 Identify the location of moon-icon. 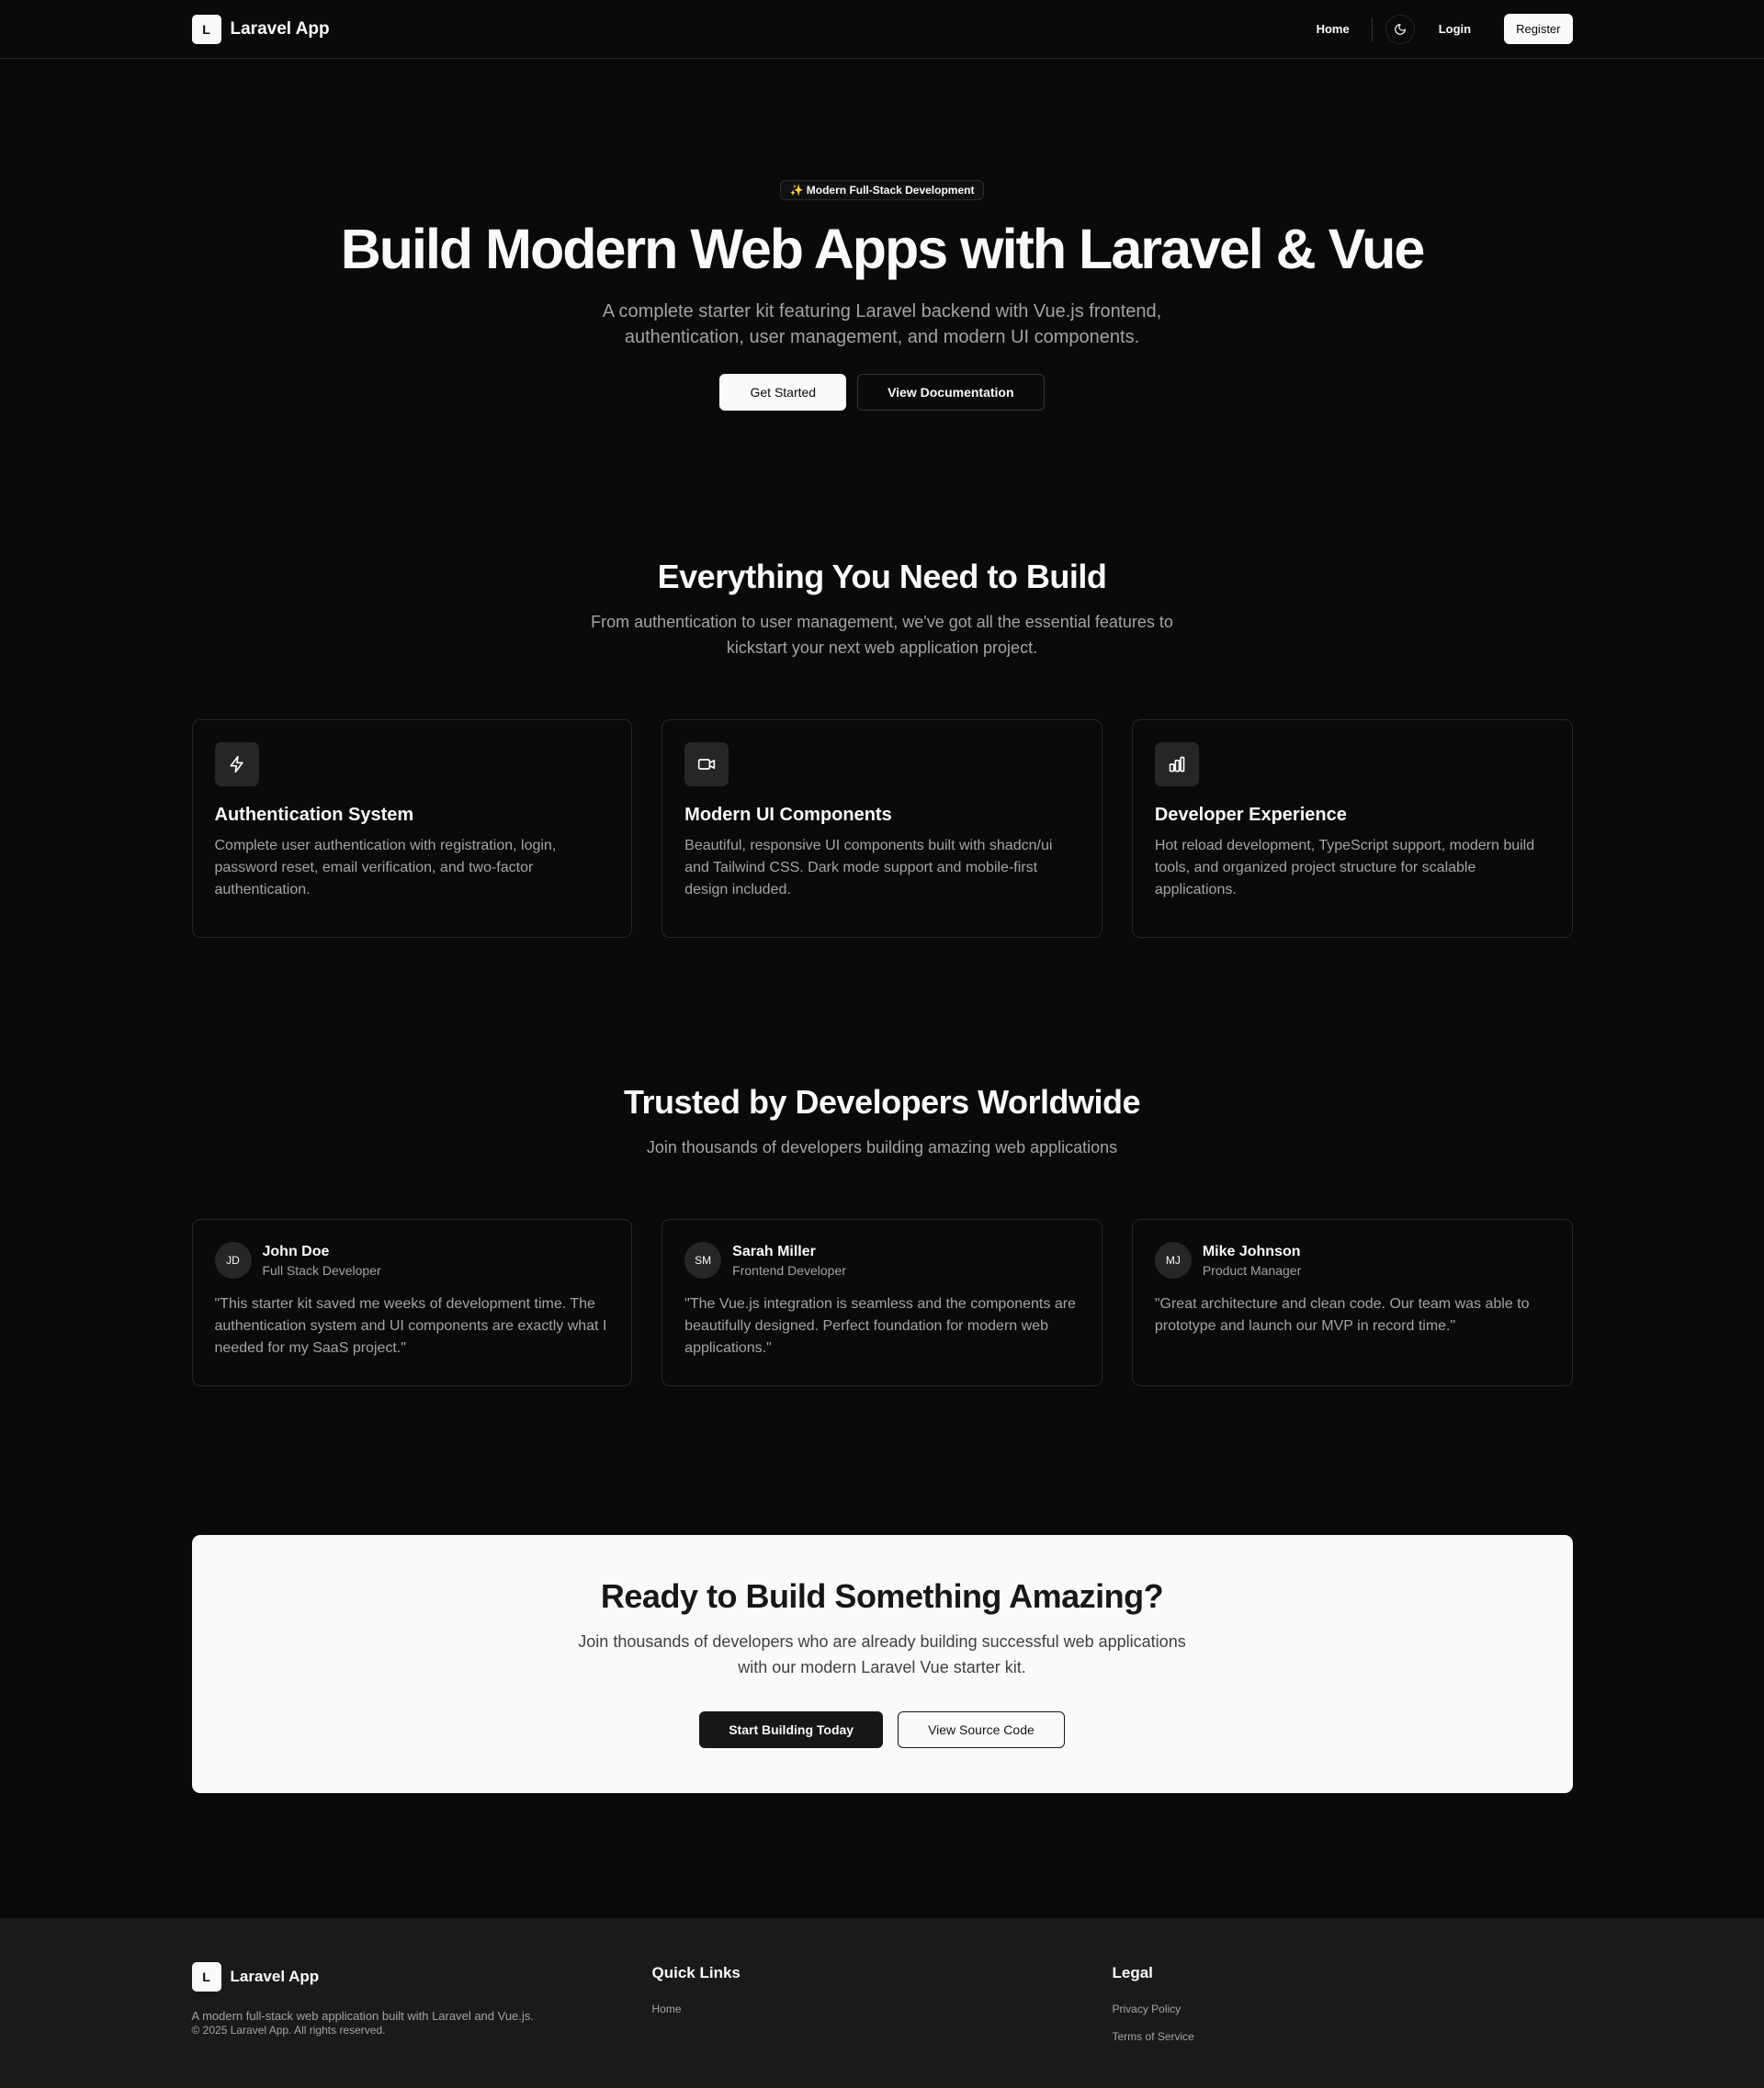
(1400, 29).